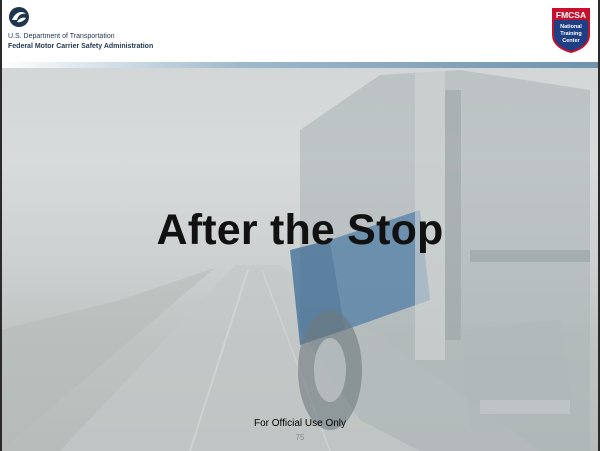  What do you see at coordinates (61, 36) in the screenshot?
I see `department-name: U.S. Department of Transportation` at bounding box center [61, 36].